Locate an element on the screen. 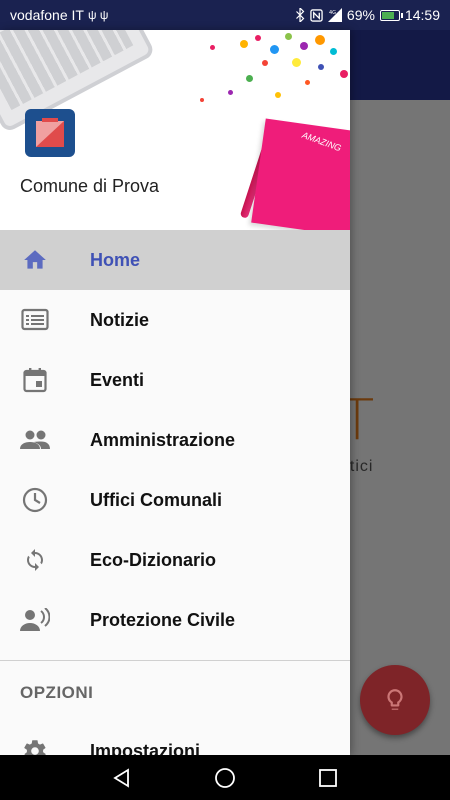 Image resolution: width=450 pixels, height=800 pixels. options-section-title: OPZIONI is located at coordinates (57, 692).